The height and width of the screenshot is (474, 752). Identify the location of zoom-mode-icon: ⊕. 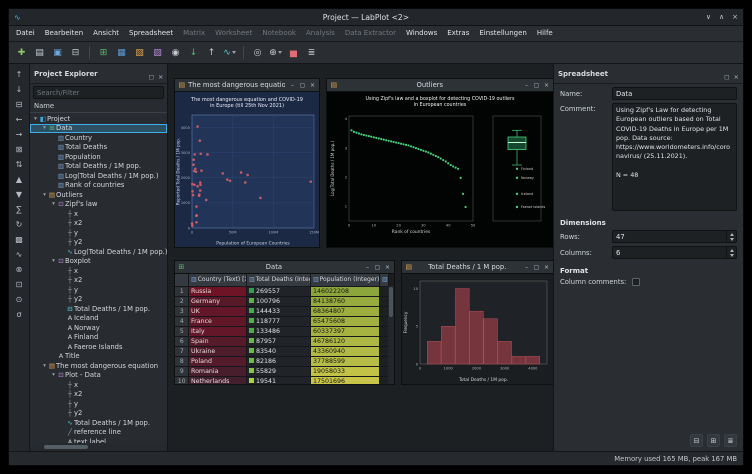
(275, 52).